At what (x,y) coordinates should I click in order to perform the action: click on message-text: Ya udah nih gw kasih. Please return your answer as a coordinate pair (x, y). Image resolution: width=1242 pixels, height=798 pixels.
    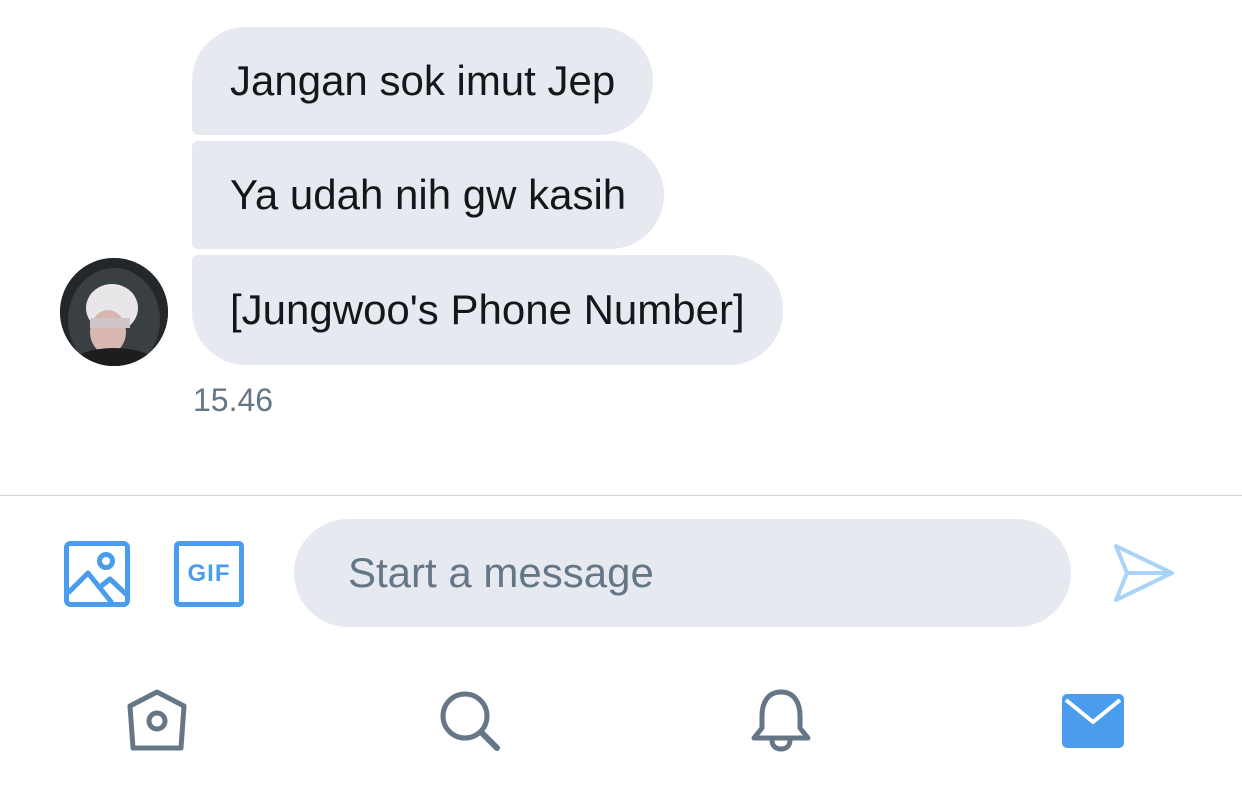
    Looking at the image, I should click on (428, 194).